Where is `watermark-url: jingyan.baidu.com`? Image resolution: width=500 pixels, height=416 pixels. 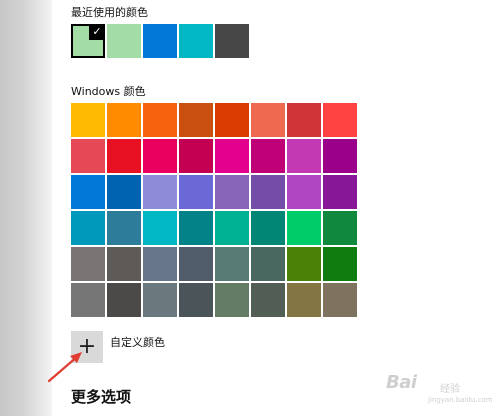 watermark-url: jingyan.baidu.com is located at coordinates (460, 400).